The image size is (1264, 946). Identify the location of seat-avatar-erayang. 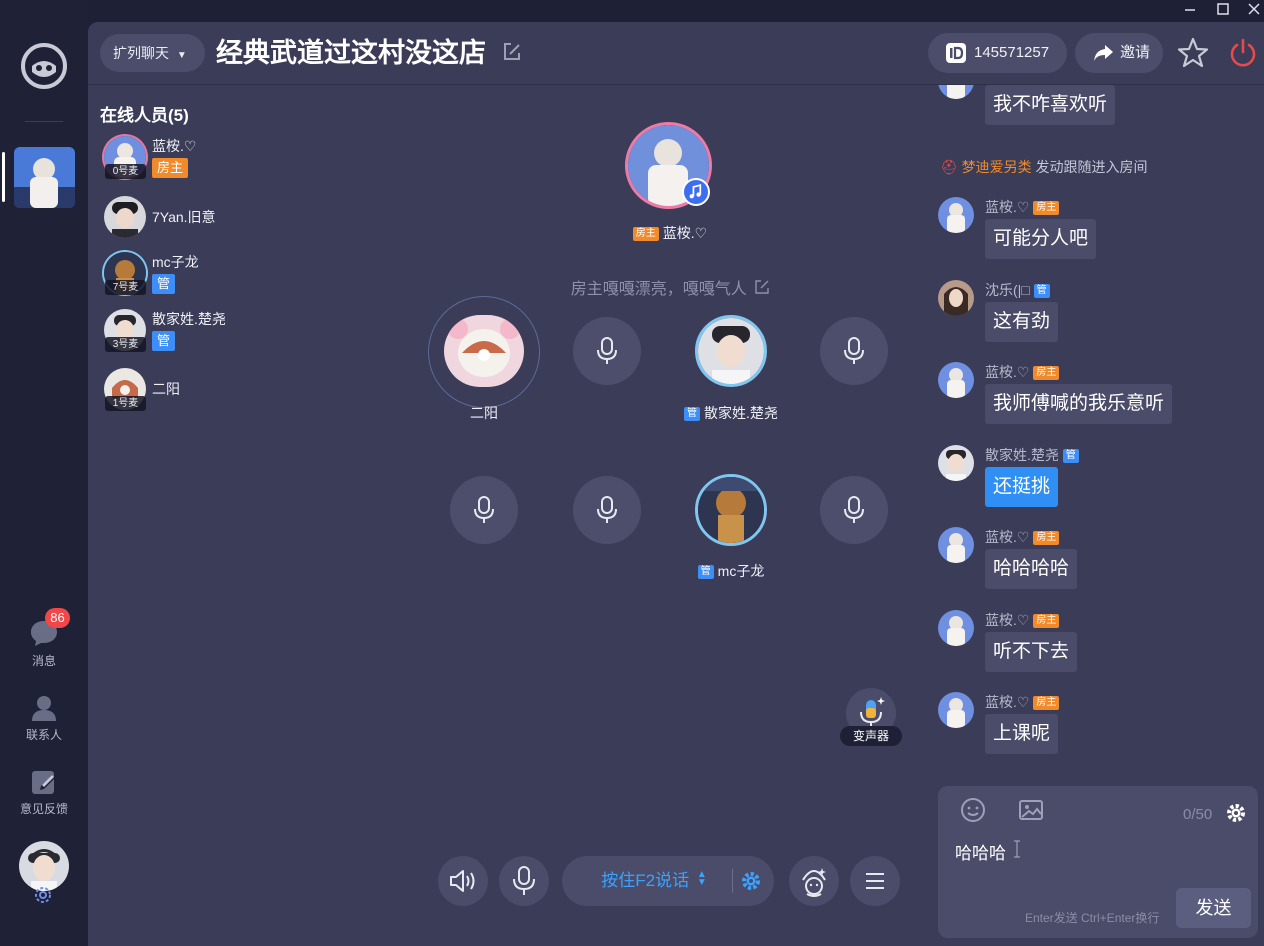
(484, 351).